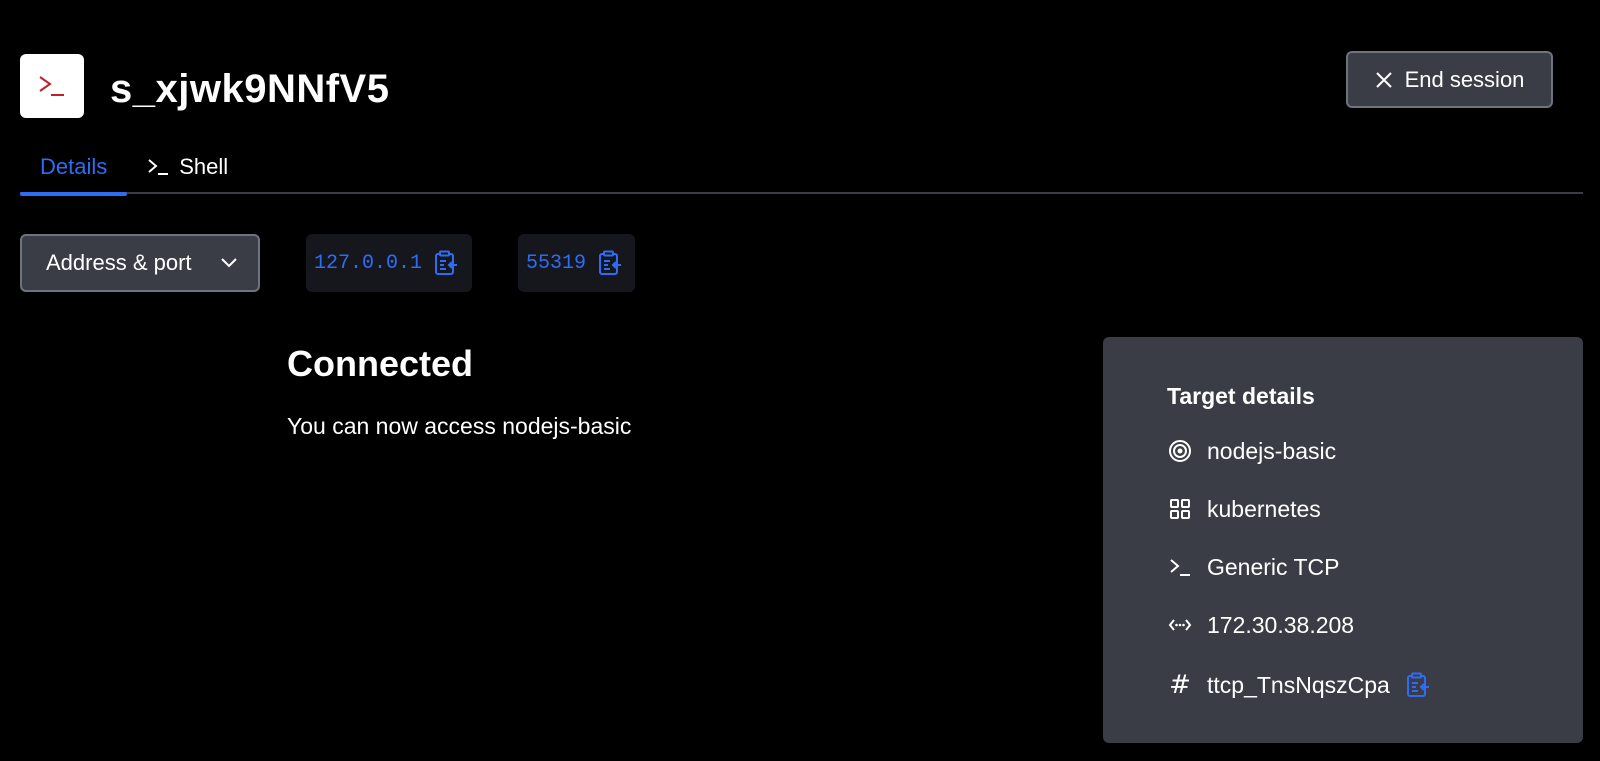  Describe the element at coordinates (250, 89) in the screenshot. I see `page-title: s_xjwk9NNfV5` at that location.